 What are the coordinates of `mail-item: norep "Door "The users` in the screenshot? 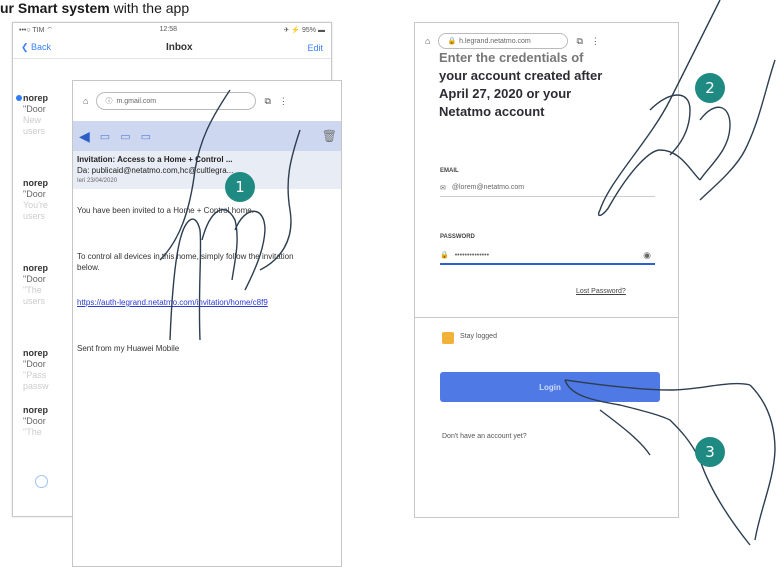 It's located at (35, 285).